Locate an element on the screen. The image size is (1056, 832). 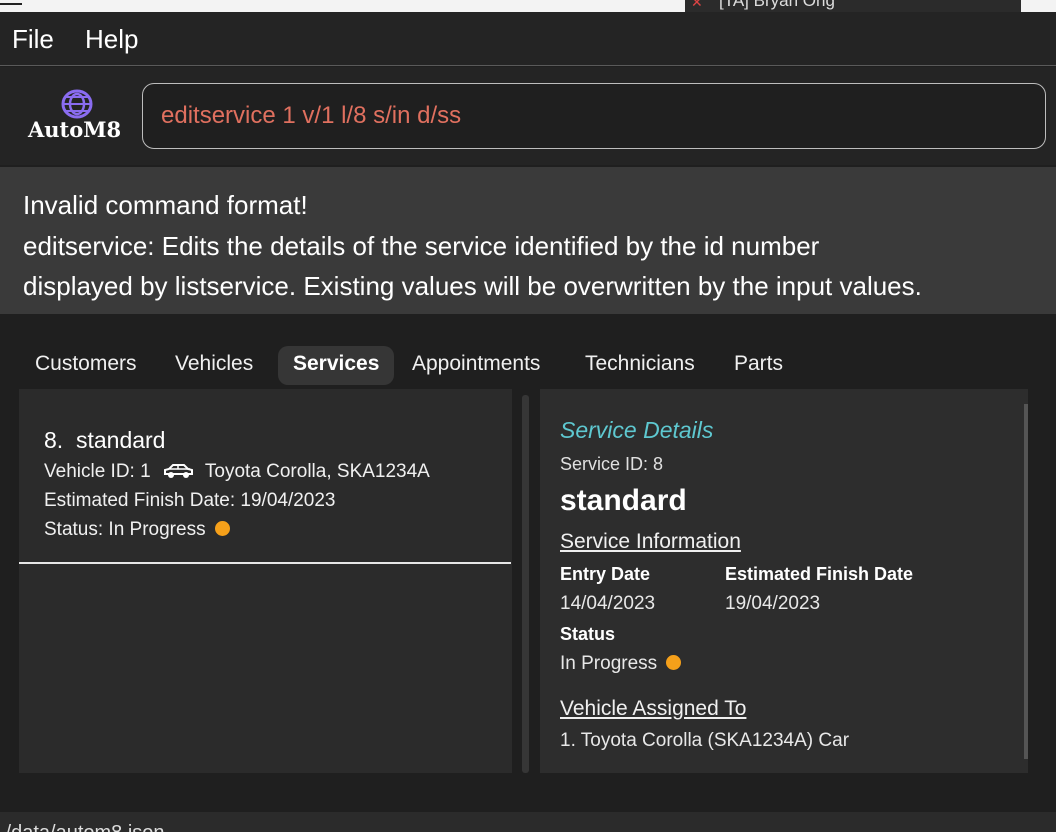
pin-icon: ✕ is located at coordinates (697, 5).